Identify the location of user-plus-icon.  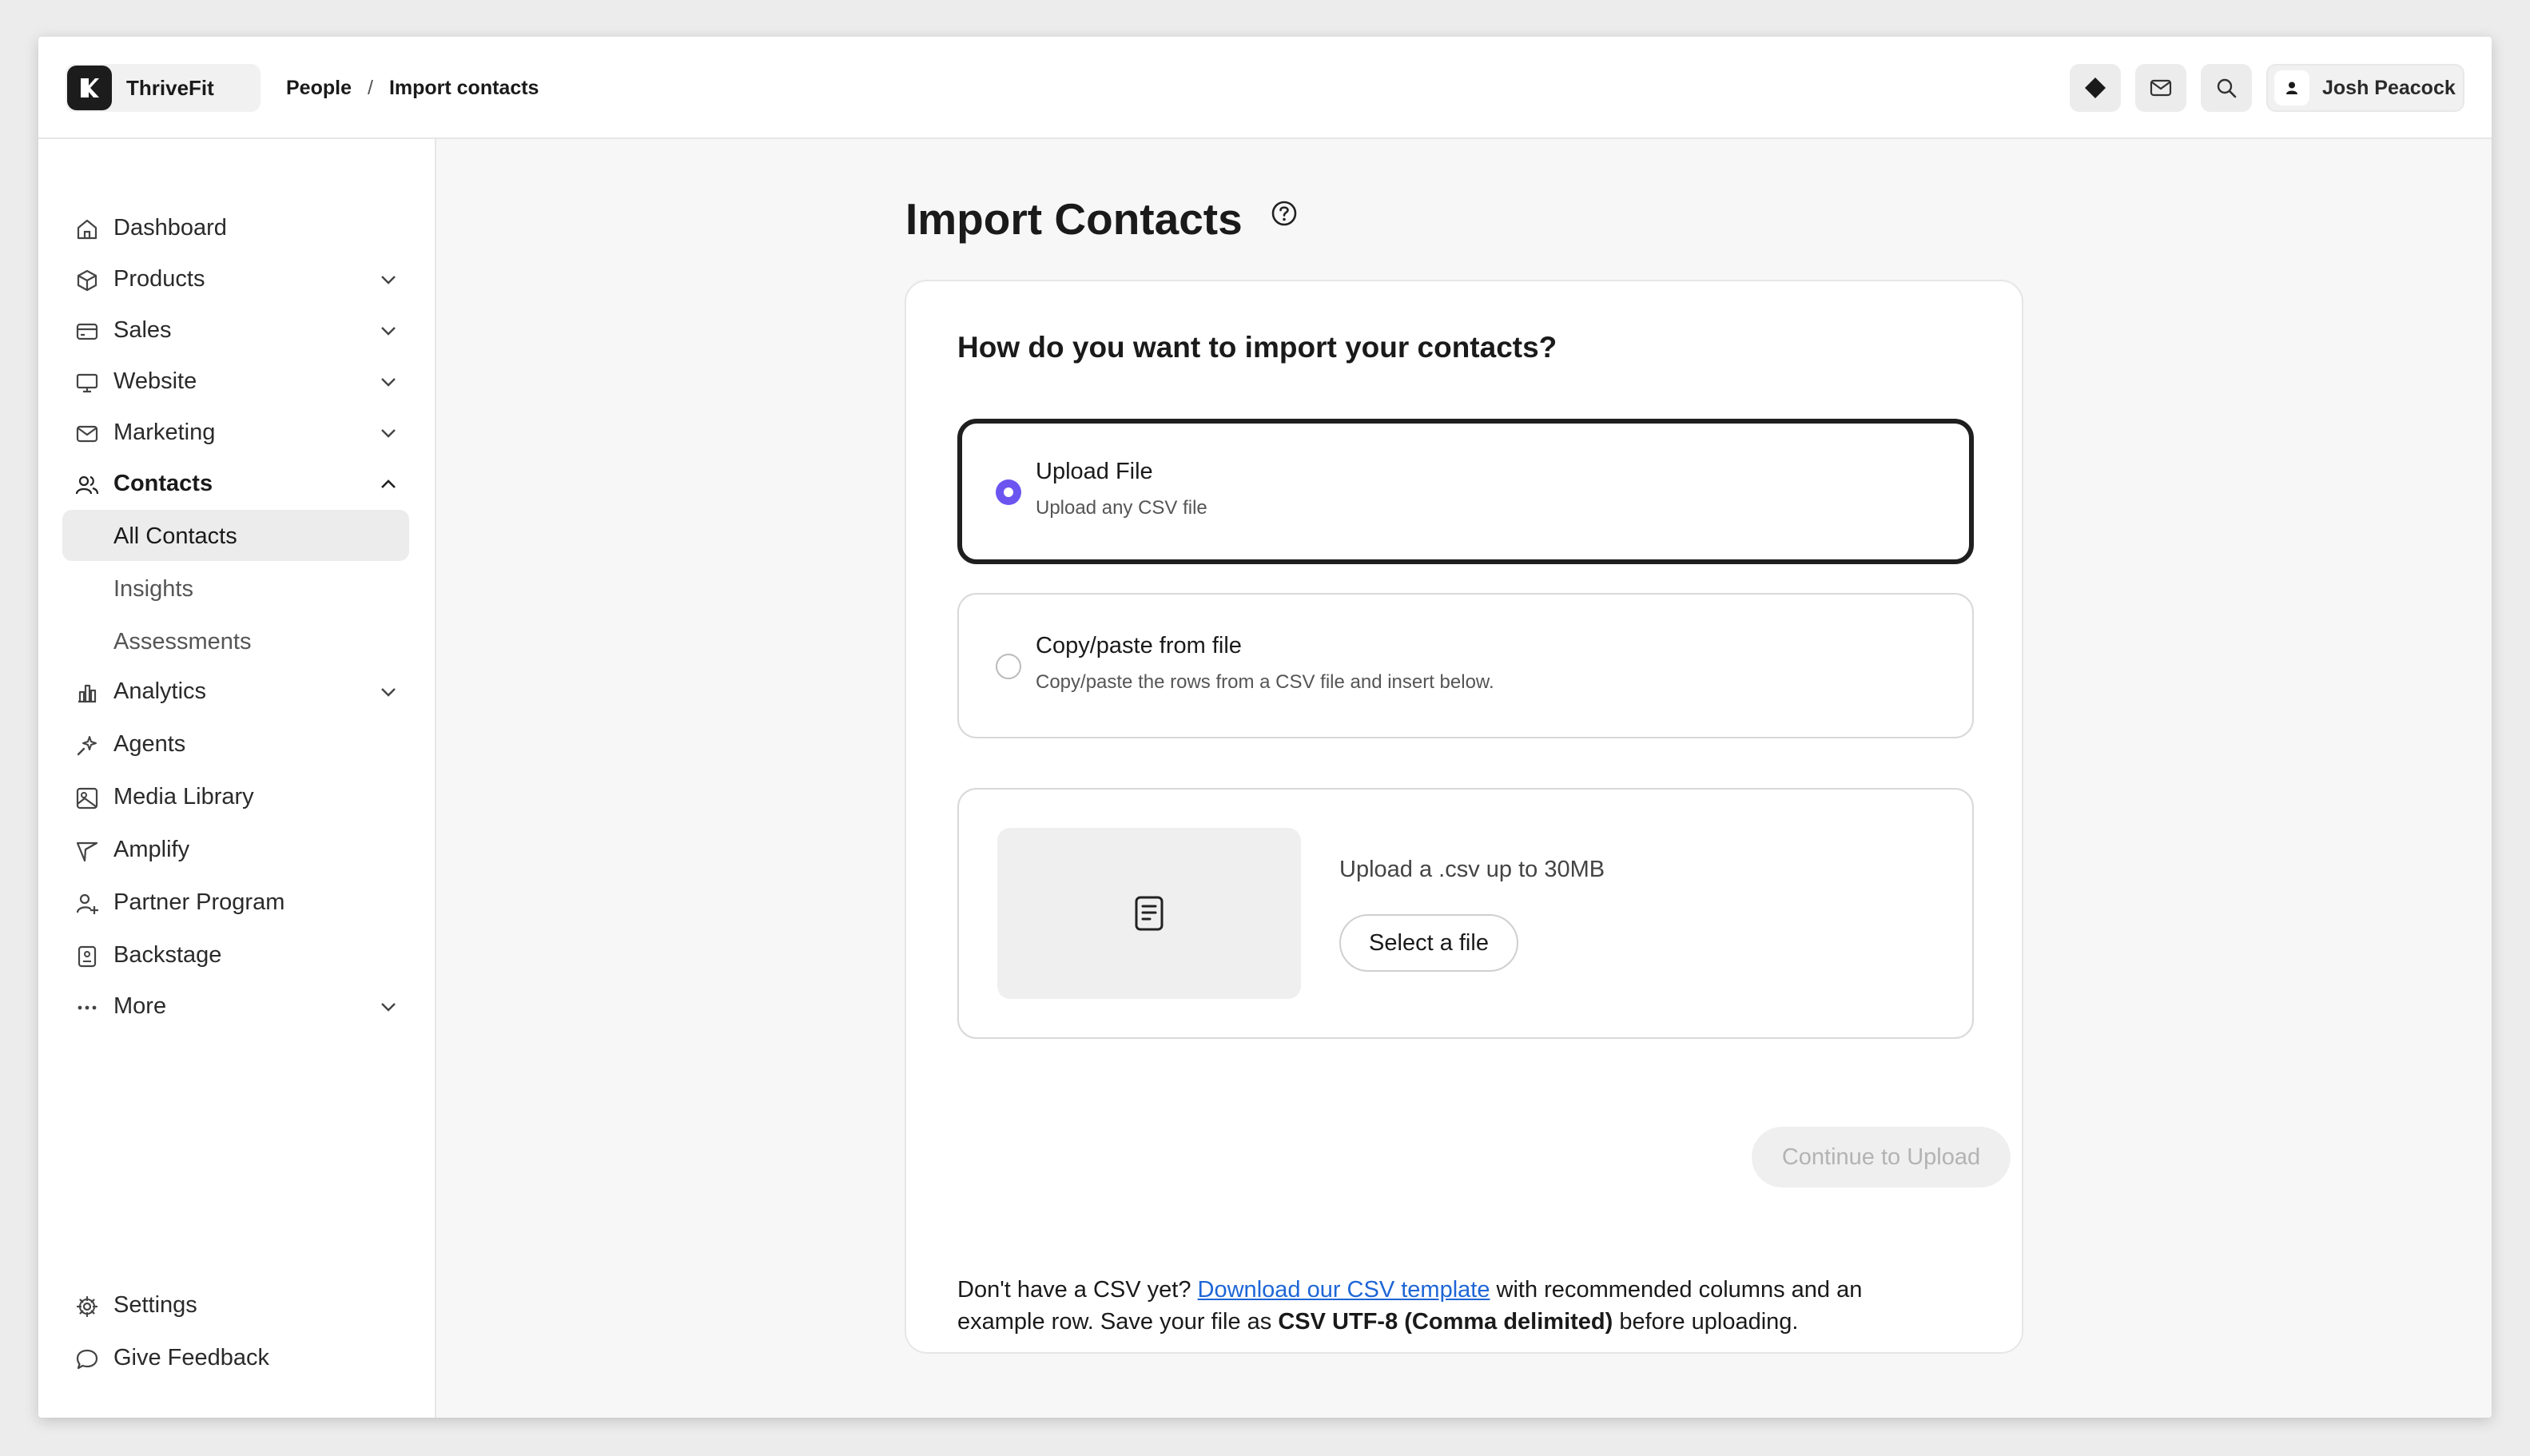
(87, 903).